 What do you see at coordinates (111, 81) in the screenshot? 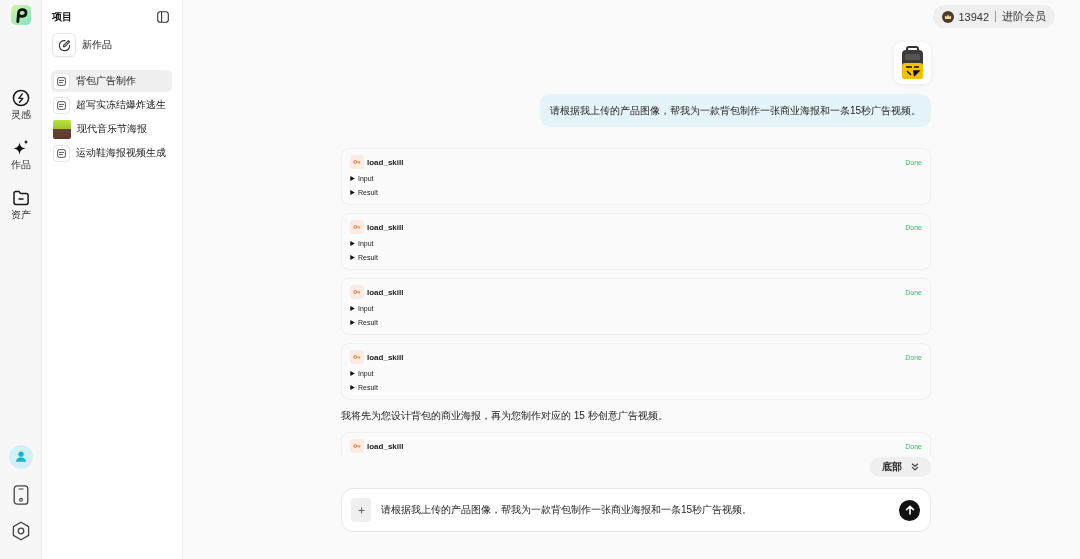
I see `project-item: 背包广告制作` at bounding box center [111, 81].